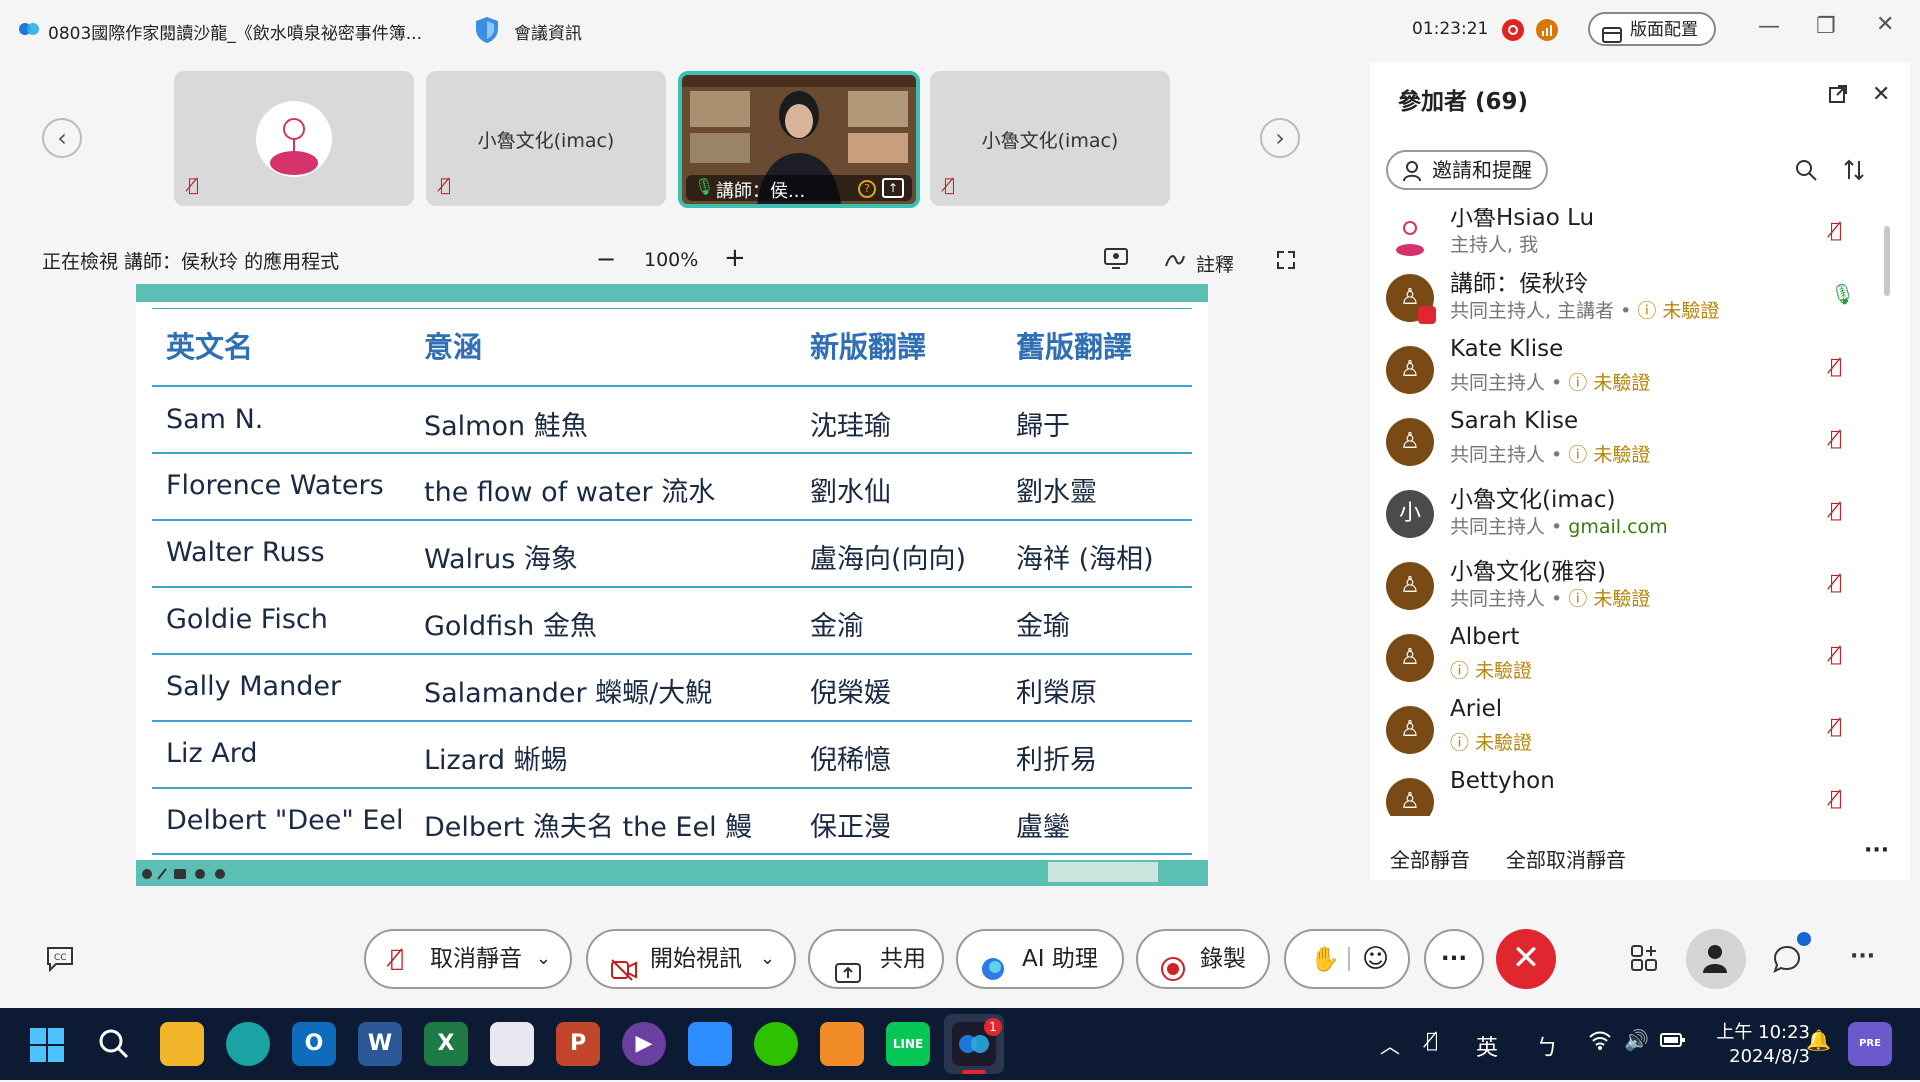 This screenshot has height=1082, width=1920. What do you see at coordinates (380, 1044) in the screenshot?
I see `word-icon: W` at bounding box center [380, 1044].